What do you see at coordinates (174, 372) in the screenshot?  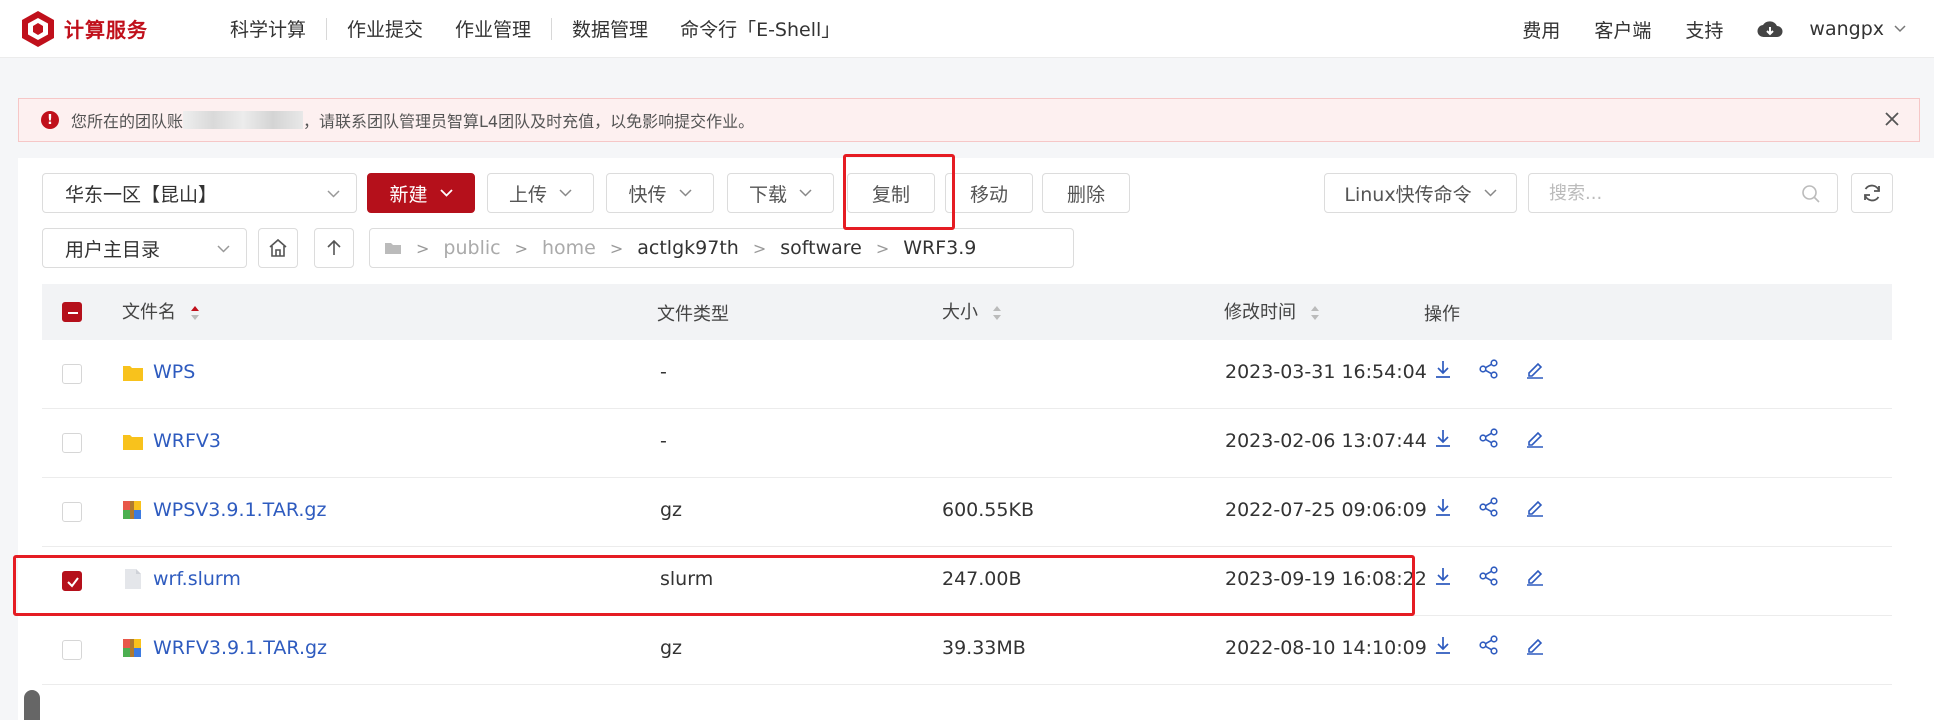 I see `file-name-link: WPS` at bounding box center [174, 372].